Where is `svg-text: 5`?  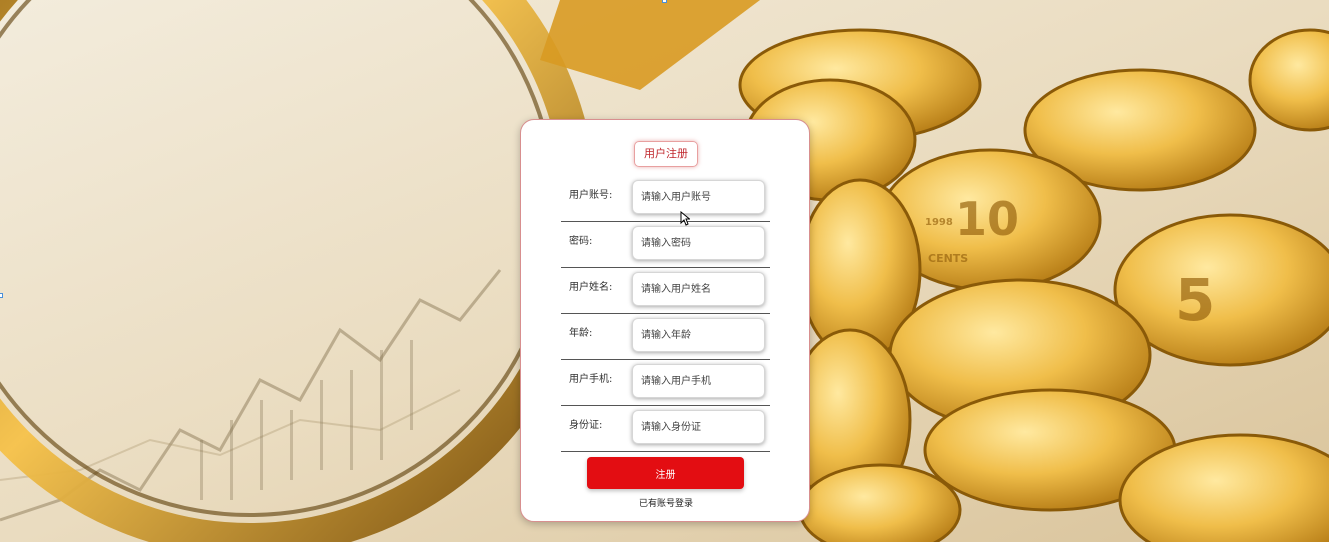 svg-text: 5 is located at coordinates (1195, 300).